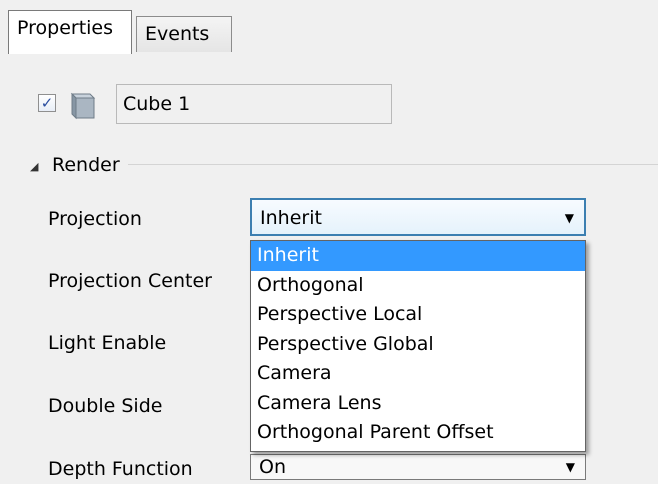  I want to click on section-title-render: Render, so click(86, 165).